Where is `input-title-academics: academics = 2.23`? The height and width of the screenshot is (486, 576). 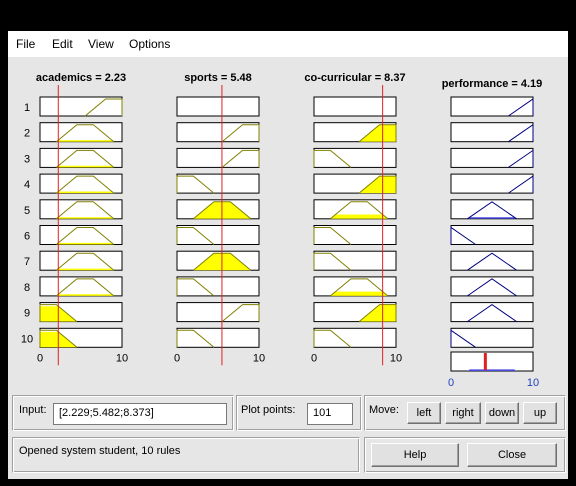
input-title-academics: academics = 2.23 is located at coordinates (81, 78).